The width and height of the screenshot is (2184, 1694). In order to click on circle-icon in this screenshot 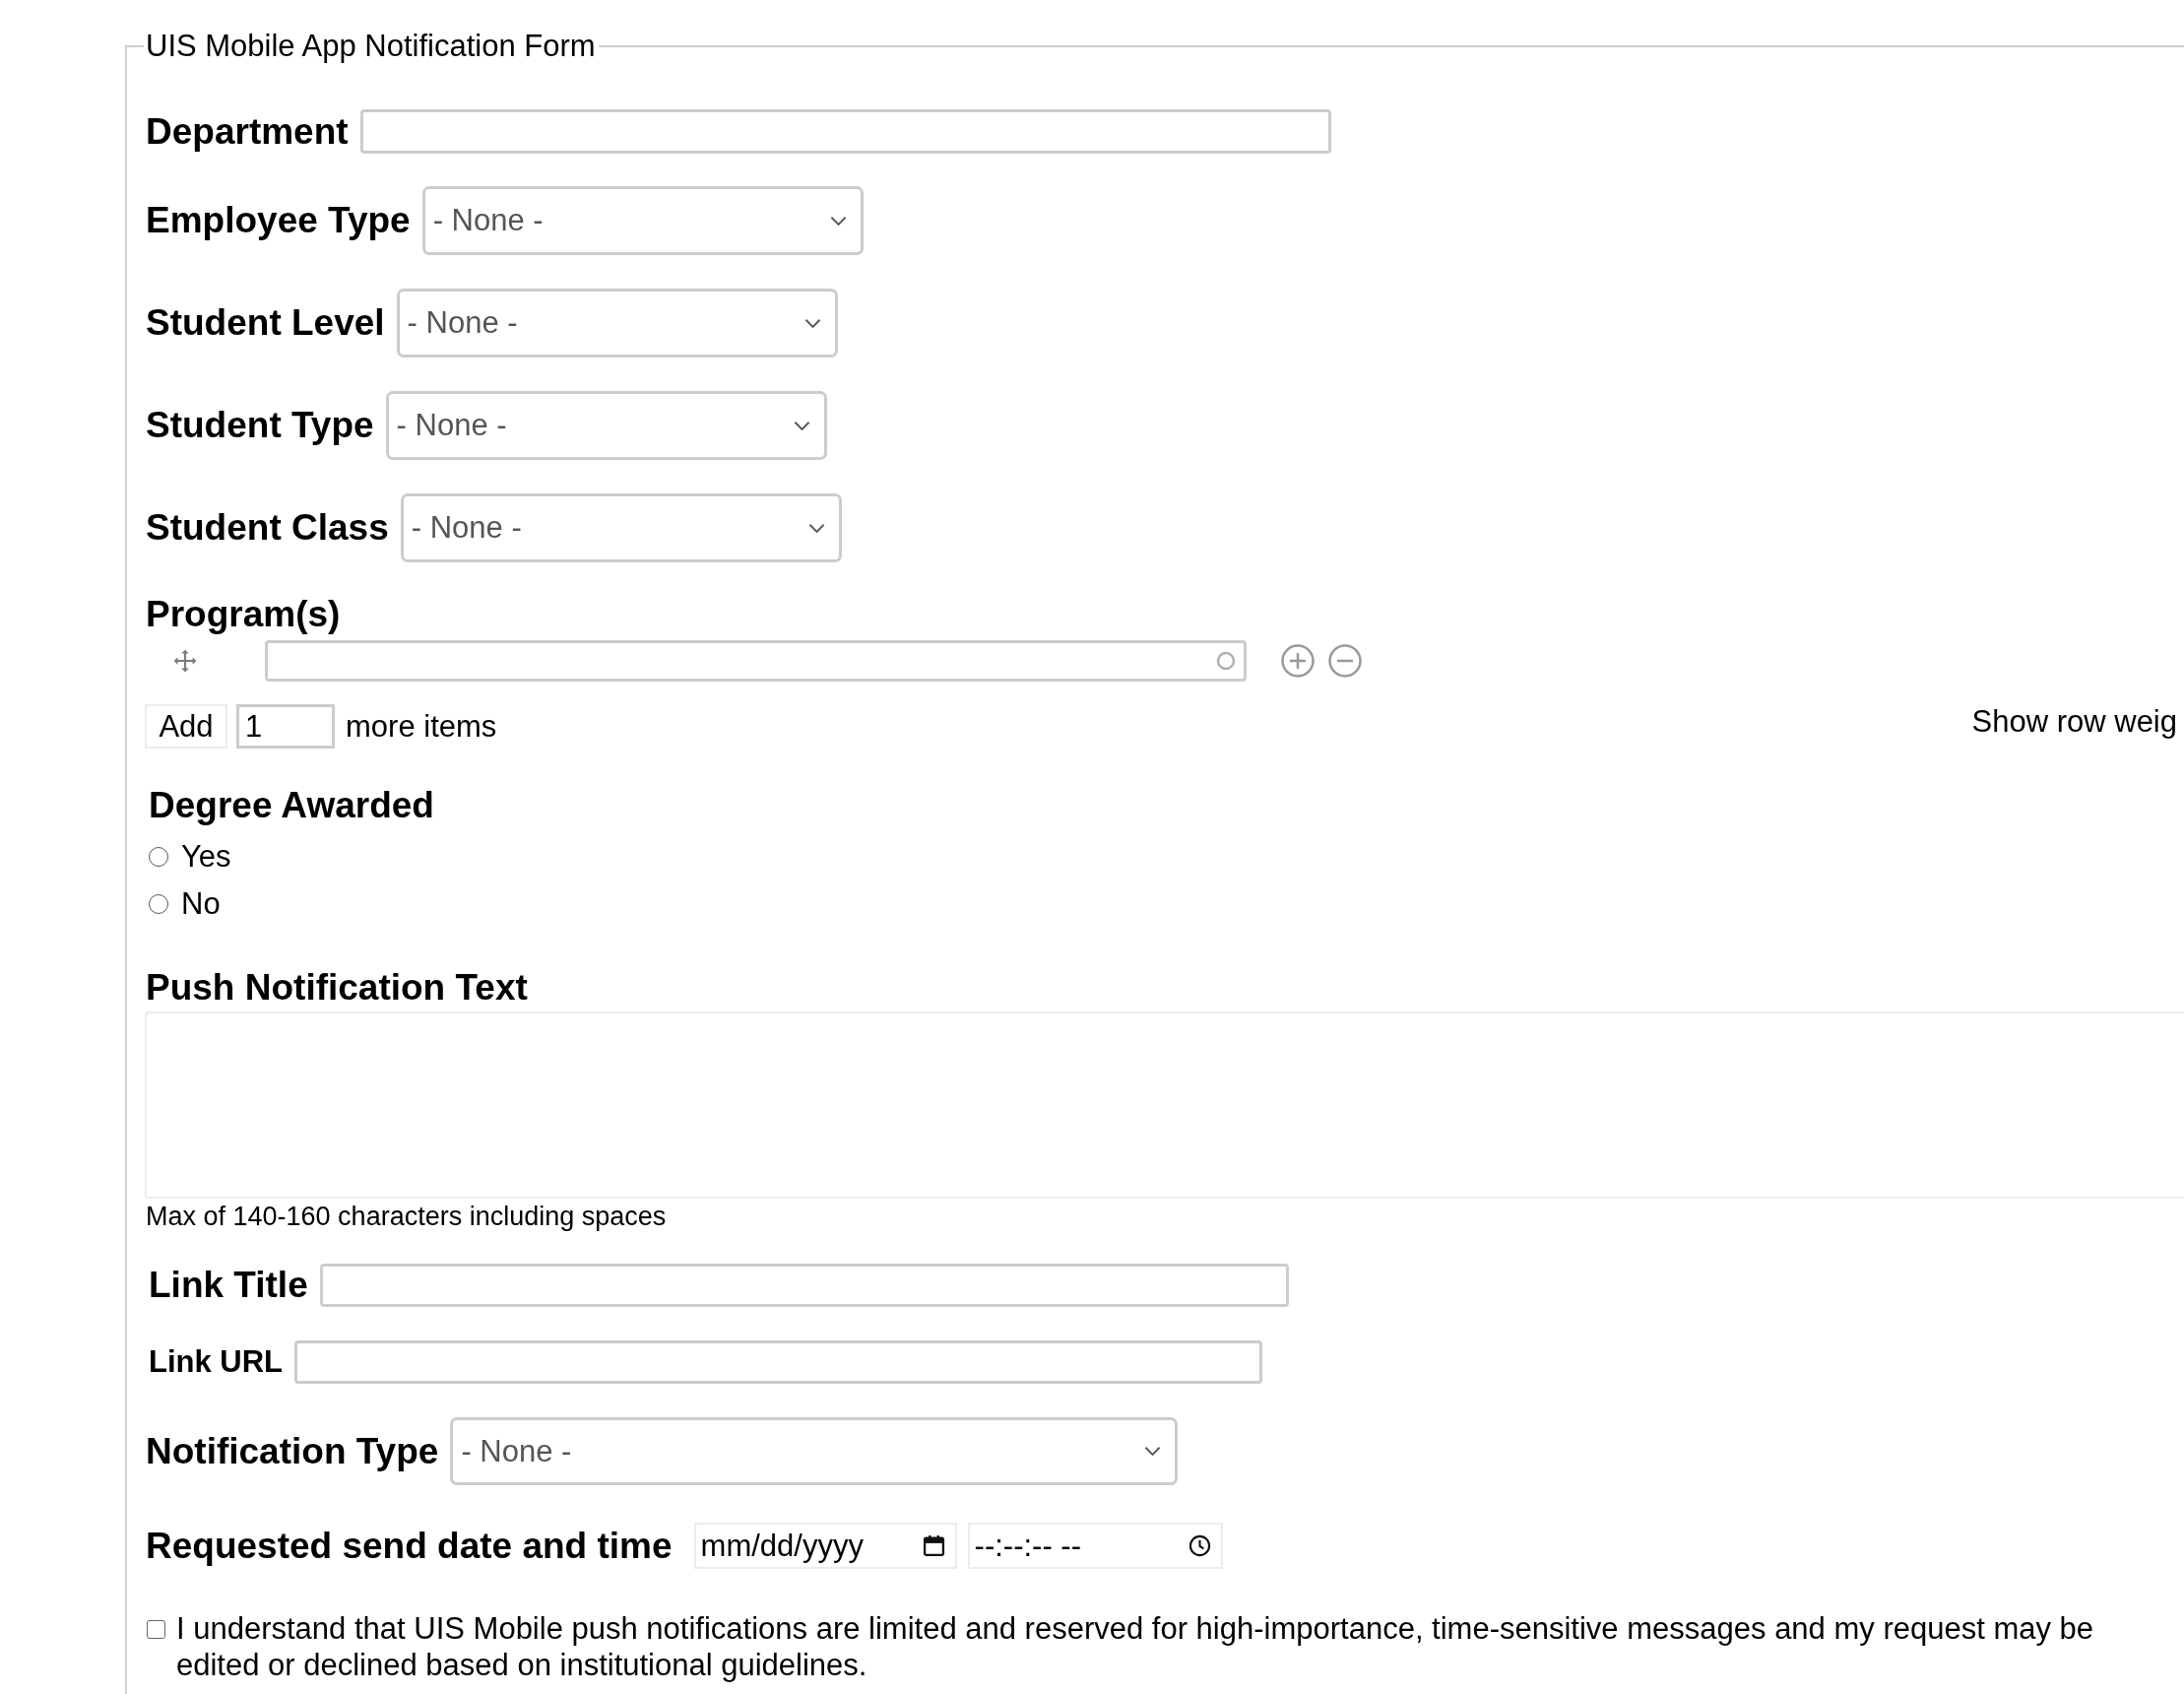, I will do `click(1226, 661)`.